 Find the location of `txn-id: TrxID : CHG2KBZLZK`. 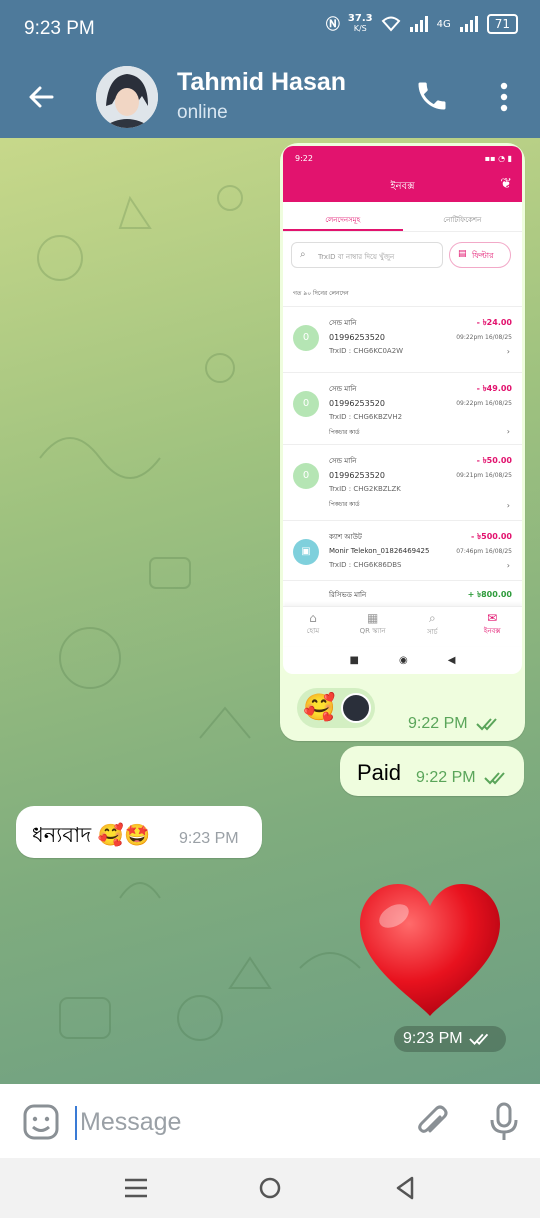

txn-id: TrxID : CHG2KBZLZK is located at coordinates (365, 489).